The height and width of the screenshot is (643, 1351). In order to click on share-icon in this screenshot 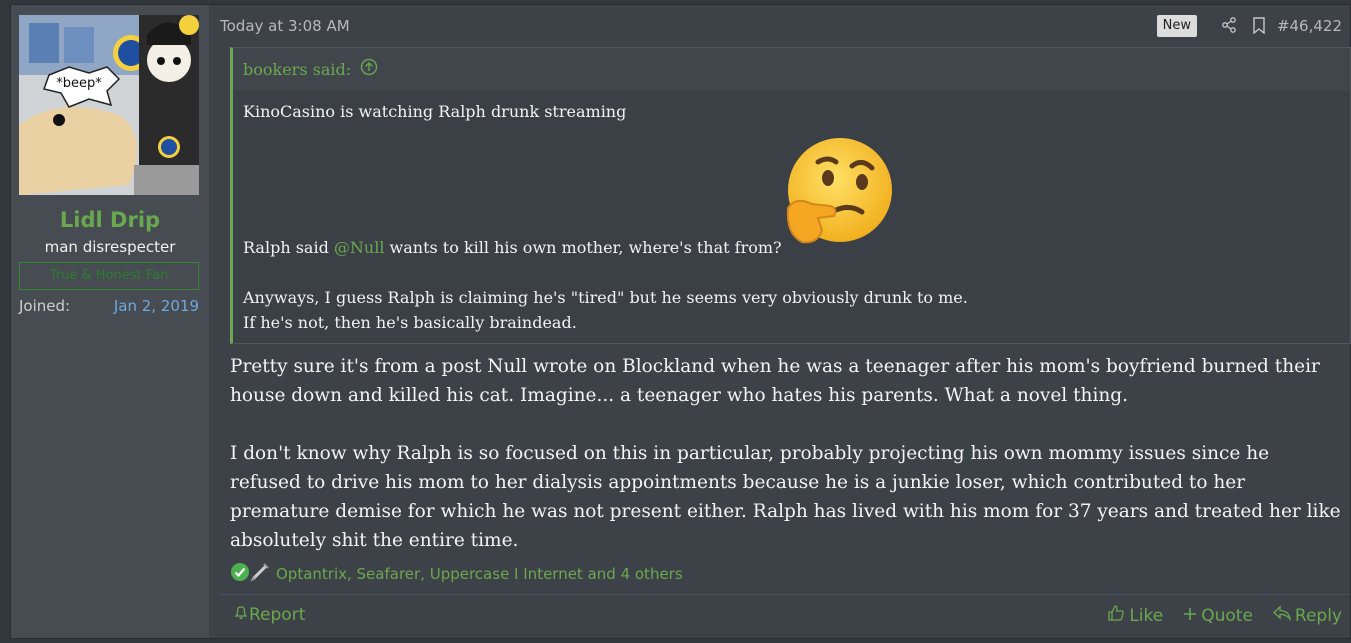, I will do `click(1229, 27)`.